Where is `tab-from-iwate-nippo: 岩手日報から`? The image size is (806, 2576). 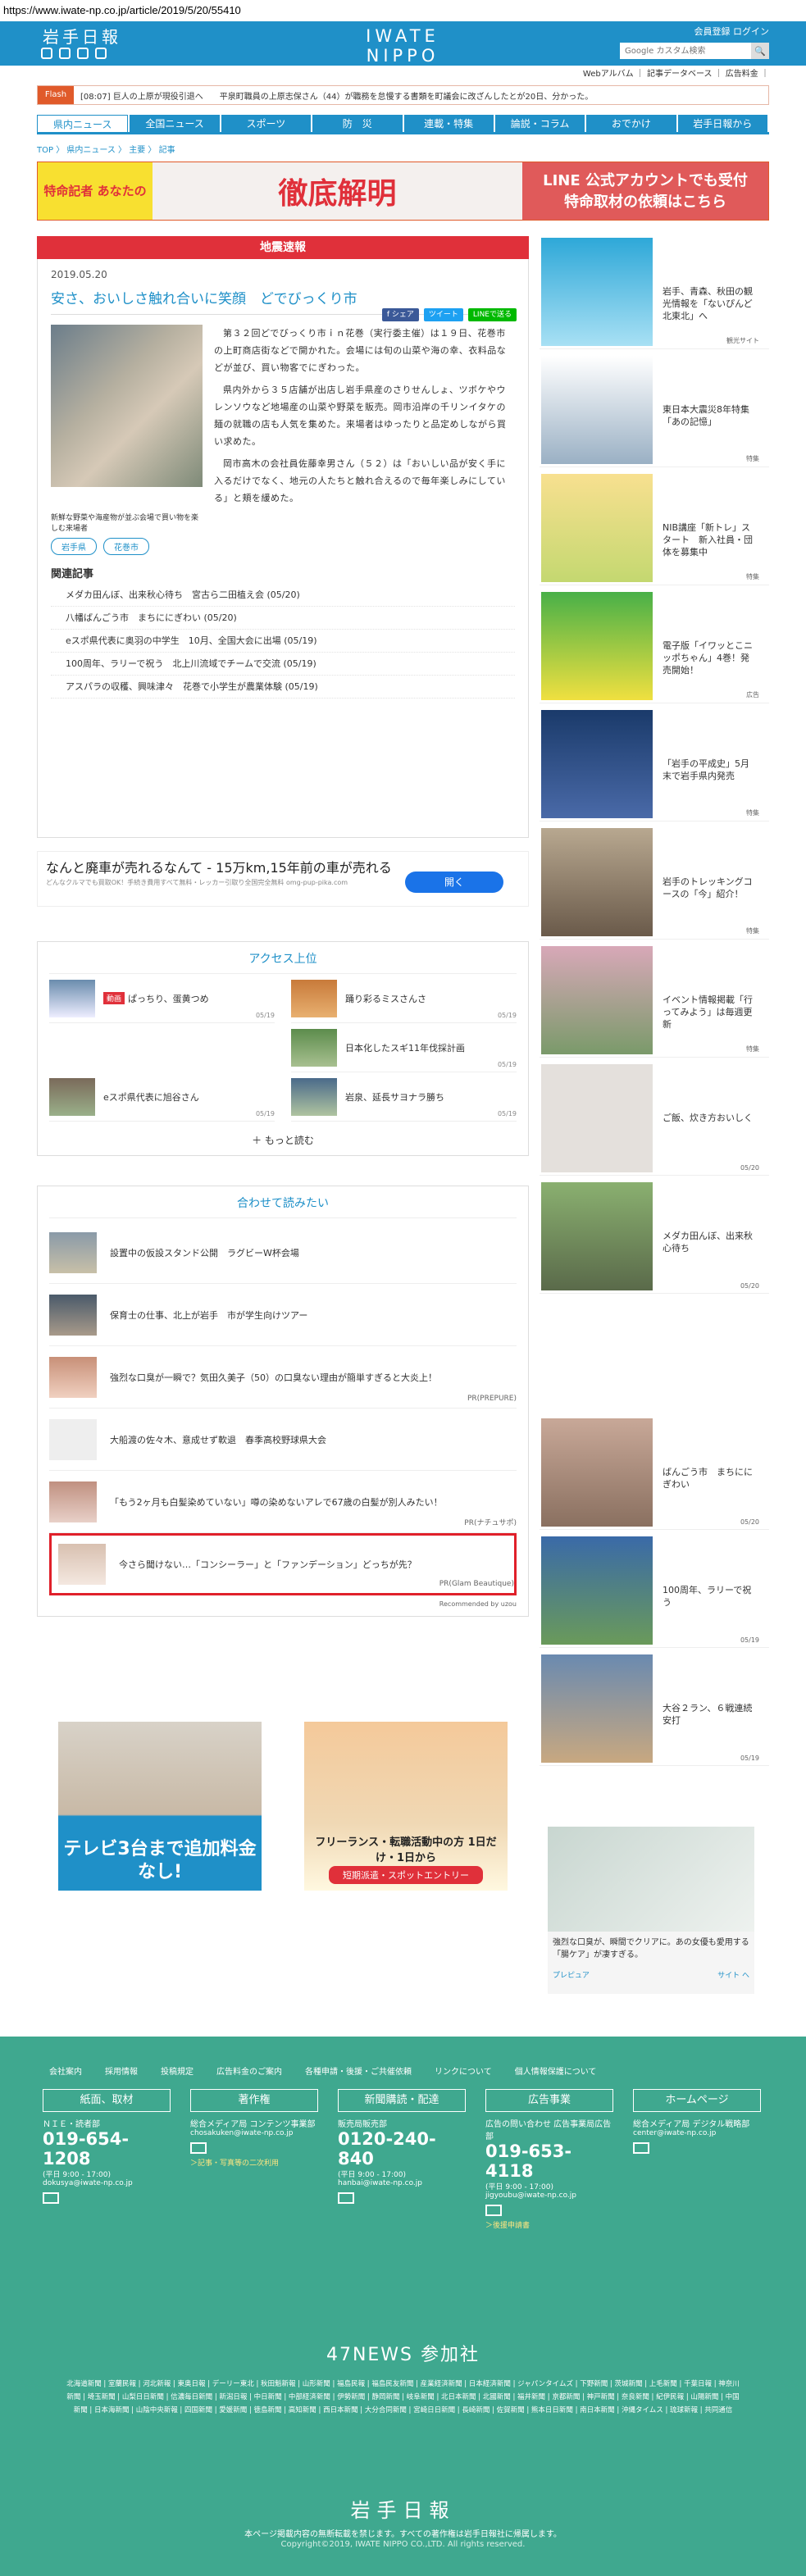
tab-from-iwate-nippo: 岩手日報から is located at coordinates (722, 123).